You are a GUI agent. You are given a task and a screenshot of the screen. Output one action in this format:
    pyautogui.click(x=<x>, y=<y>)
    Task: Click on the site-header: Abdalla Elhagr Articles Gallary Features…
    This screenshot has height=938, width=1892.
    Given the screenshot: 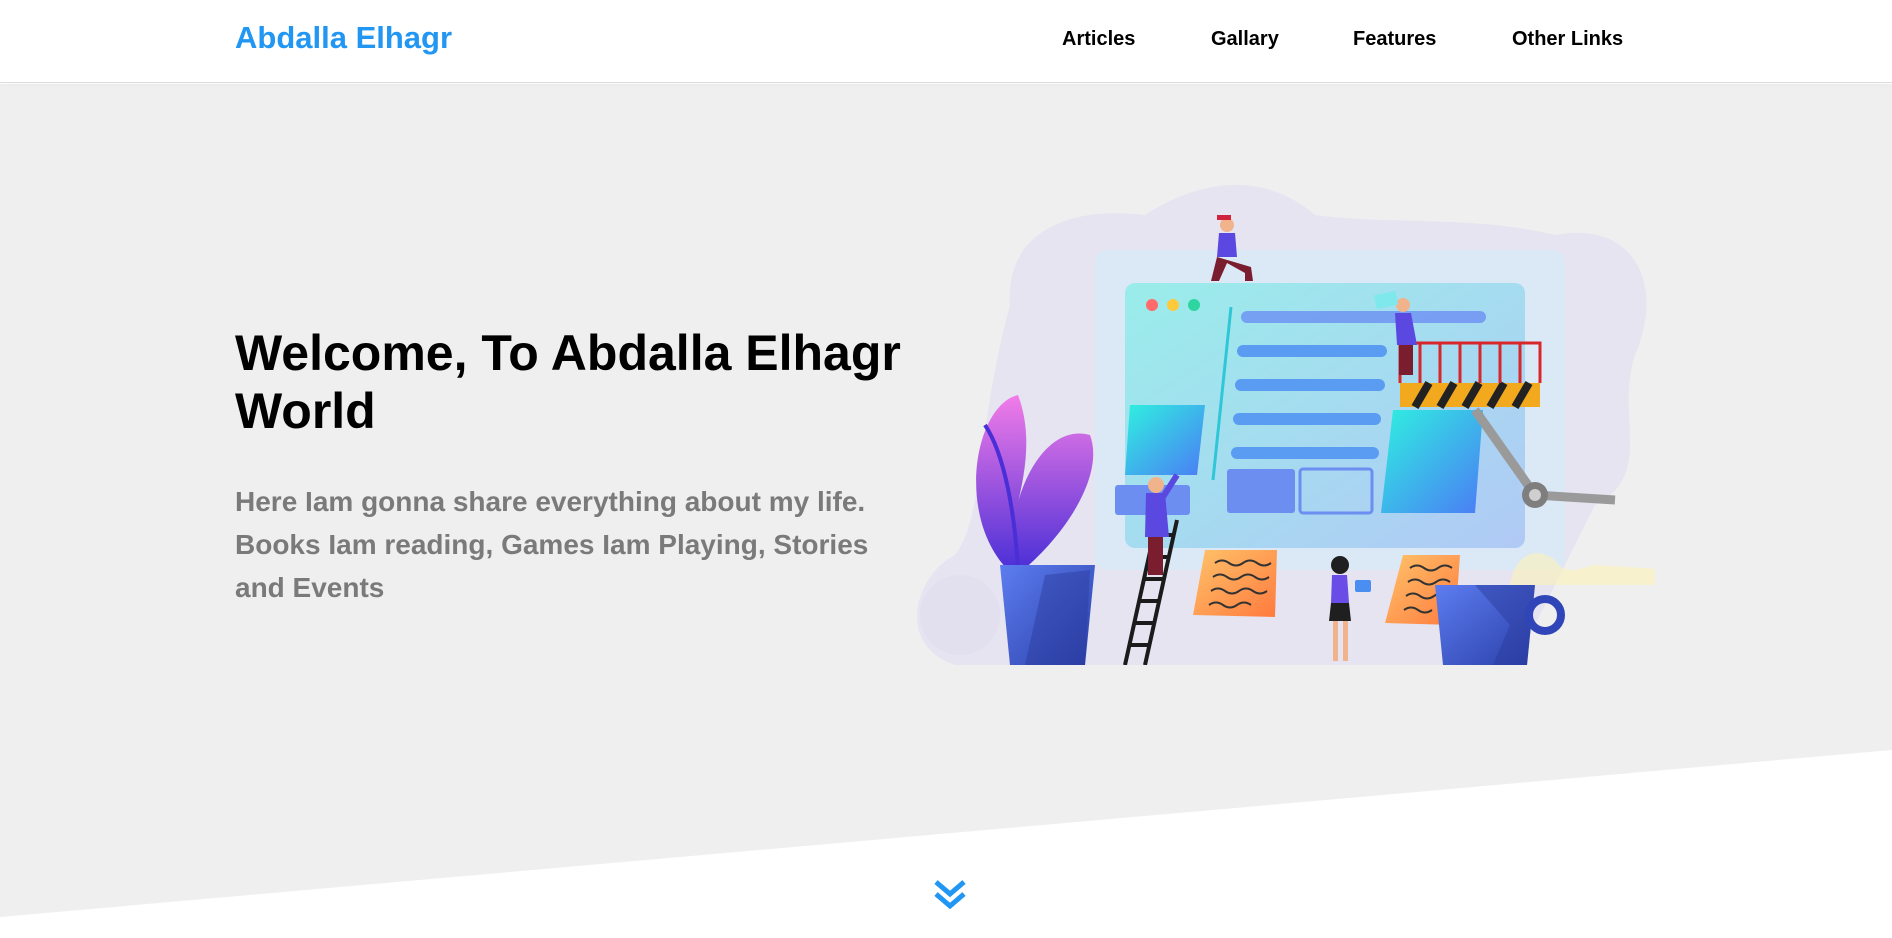 What is the action you would take?
    pyautogui.click(x=946, y=41)
    